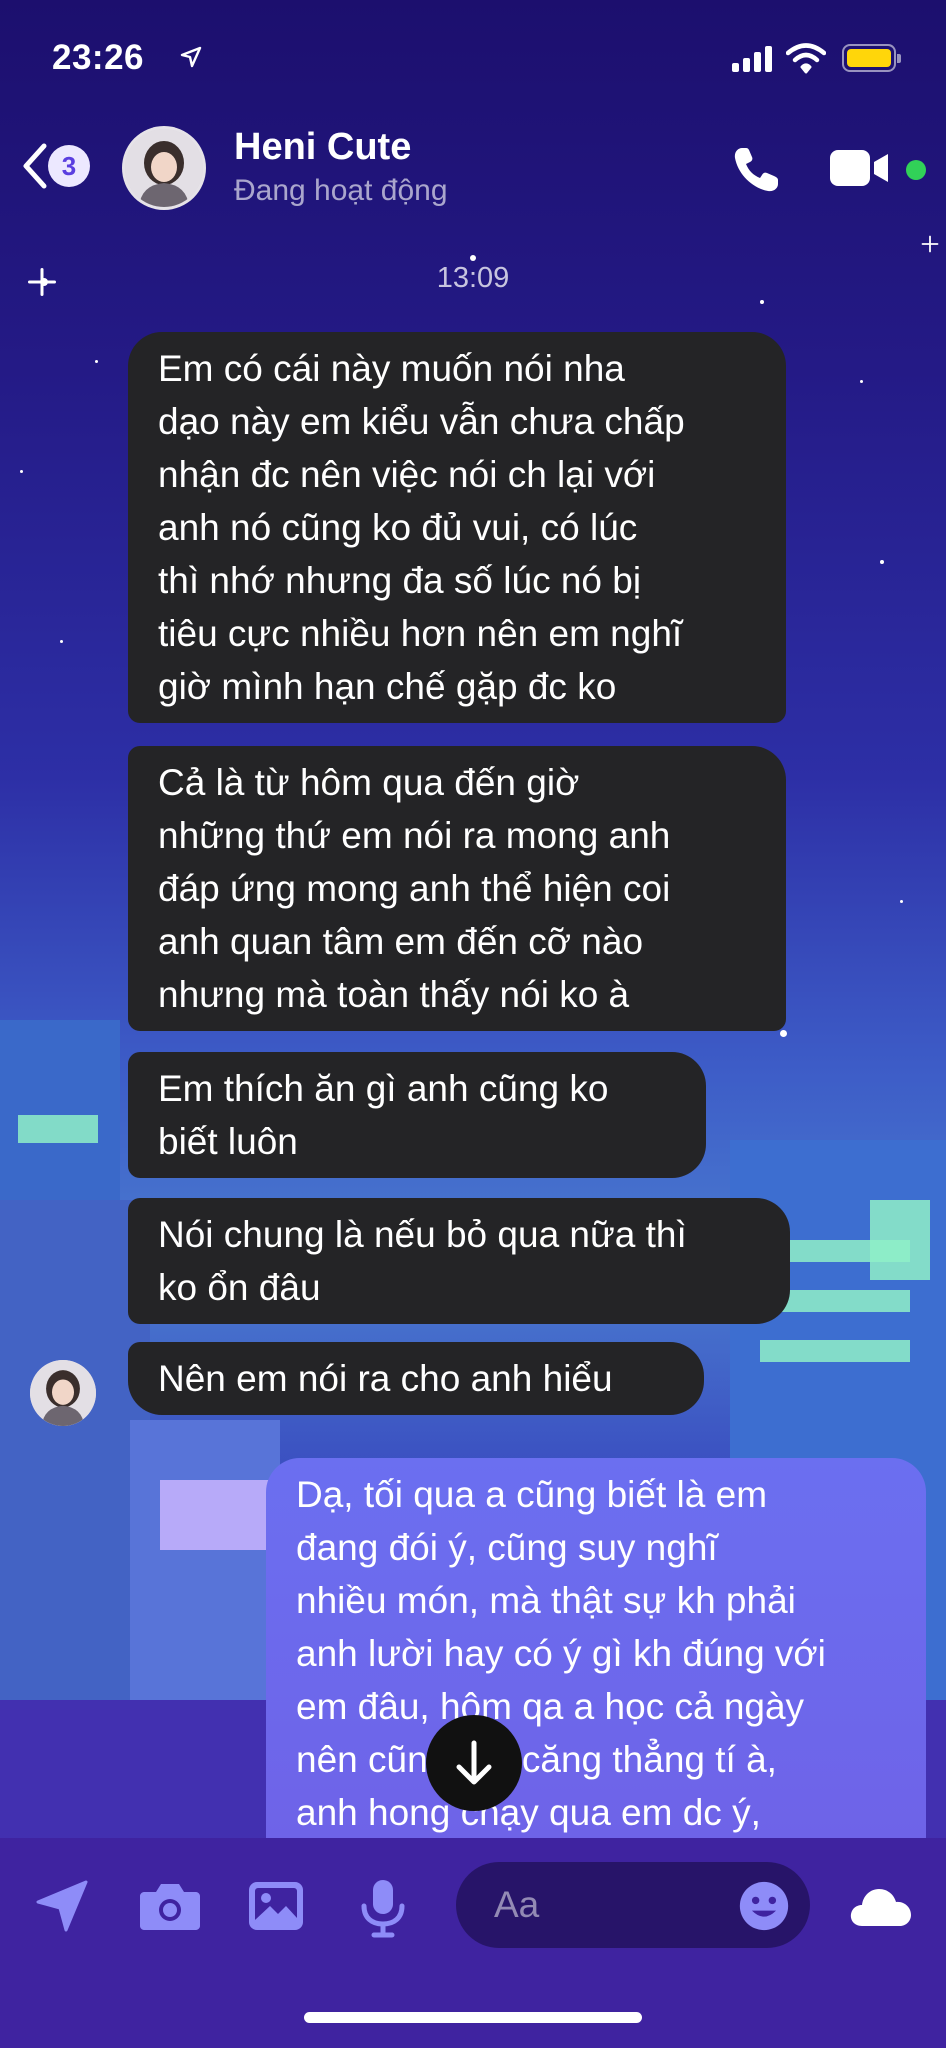 Image resolution: width=946 pixels, height=2048 pixels. What do you see at coordinates (416, 1378) in the screenshot?
I see `message-bubble-incoming: Nên em nói ra cho anh hiểu` at bounding box center [416, 1378].